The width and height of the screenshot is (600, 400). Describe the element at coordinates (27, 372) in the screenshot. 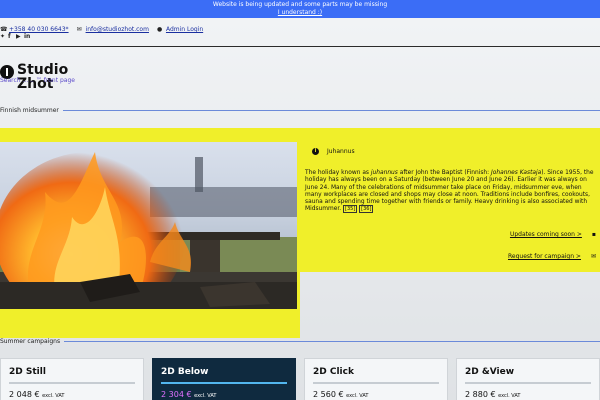

I see `card-name: 2D Still` at that location.